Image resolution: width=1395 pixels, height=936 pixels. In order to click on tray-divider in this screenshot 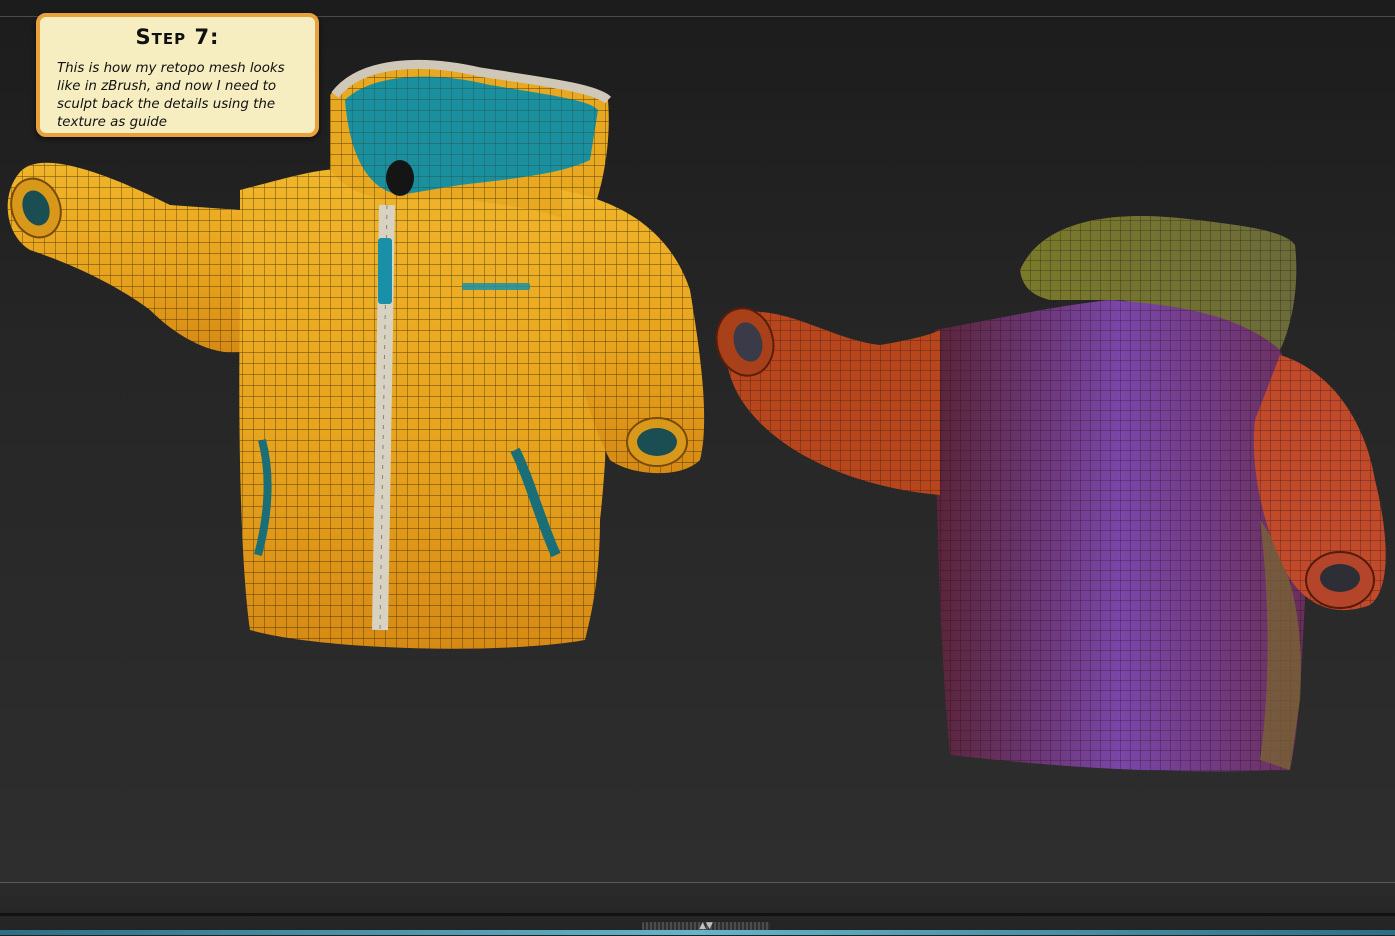, I will do `click(697, 914)`.